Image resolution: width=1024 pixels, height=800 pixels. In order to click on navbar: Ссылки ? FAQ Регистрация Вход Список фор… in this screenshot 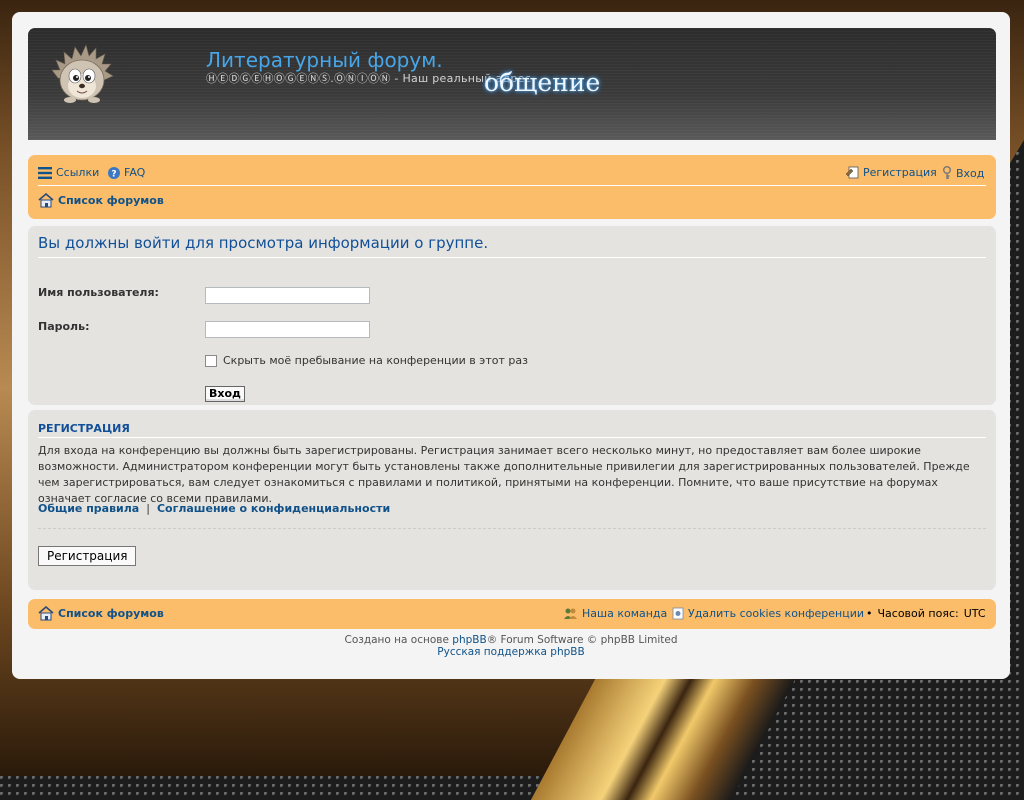, I will do `click(512, 187)`.